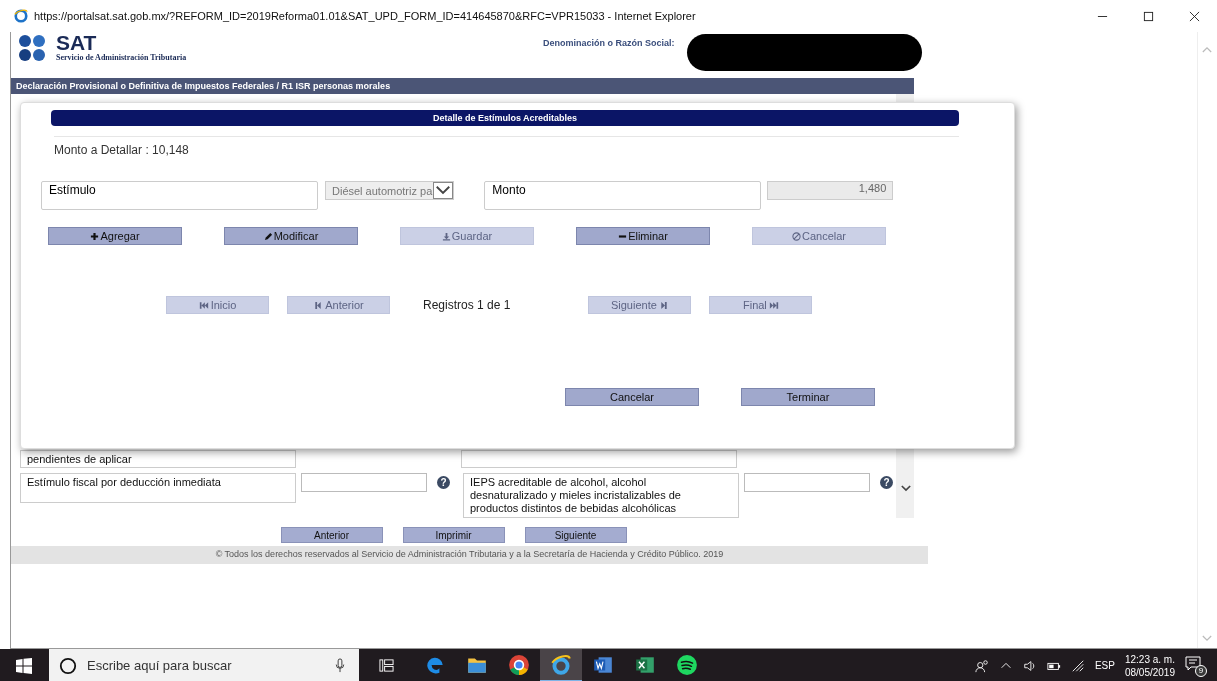  Describe the element at coordinates (643, 236) in the screenshot. I see `action-button: Eliminar` at that location.